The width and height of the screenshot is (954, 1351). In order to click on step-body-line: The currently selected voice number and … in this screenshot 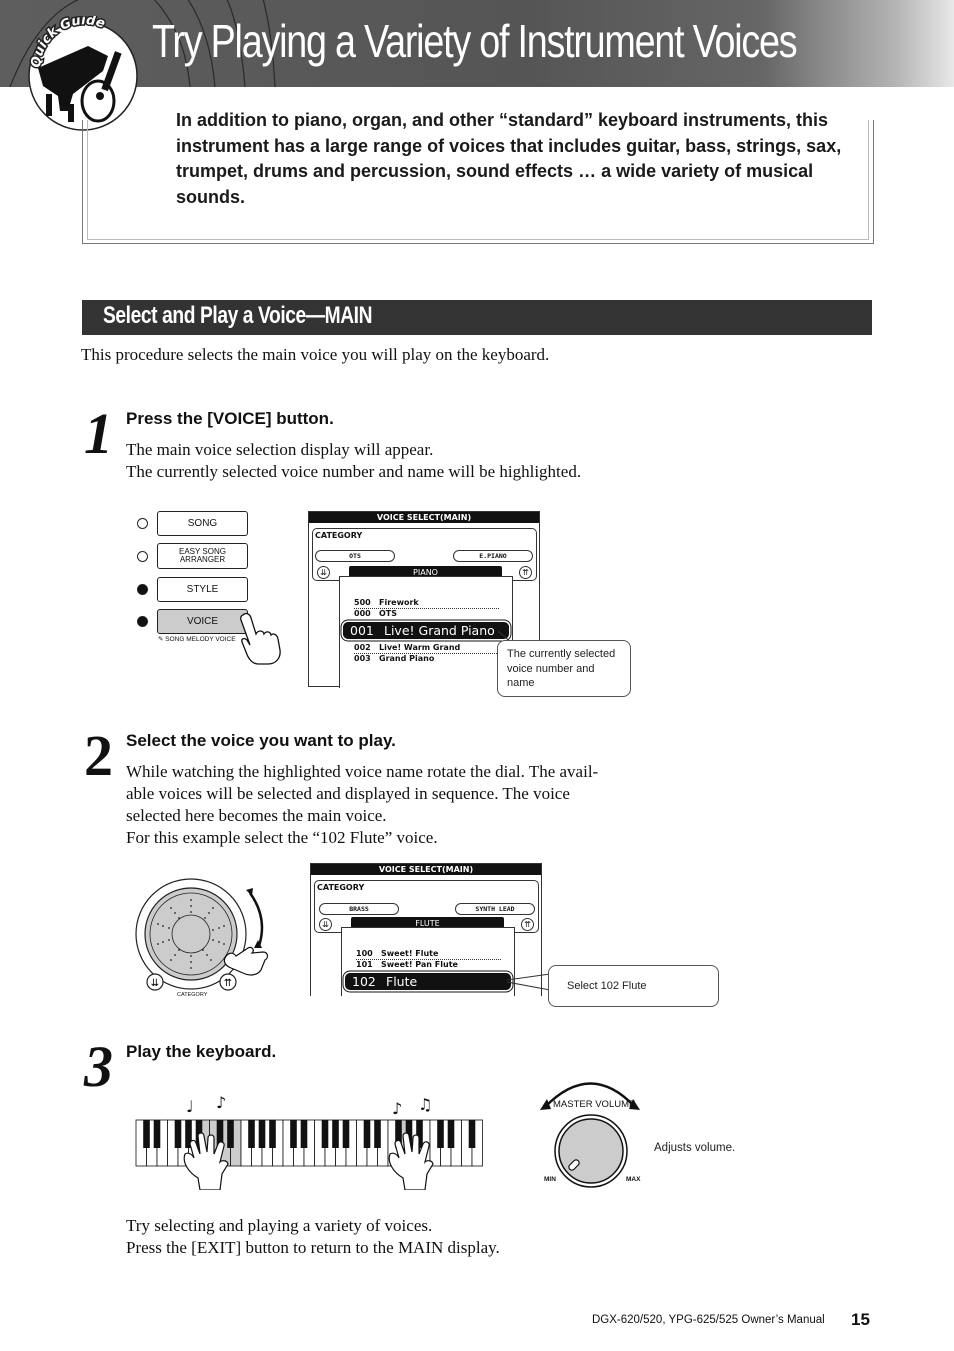, I will do `click(354, 471)`.